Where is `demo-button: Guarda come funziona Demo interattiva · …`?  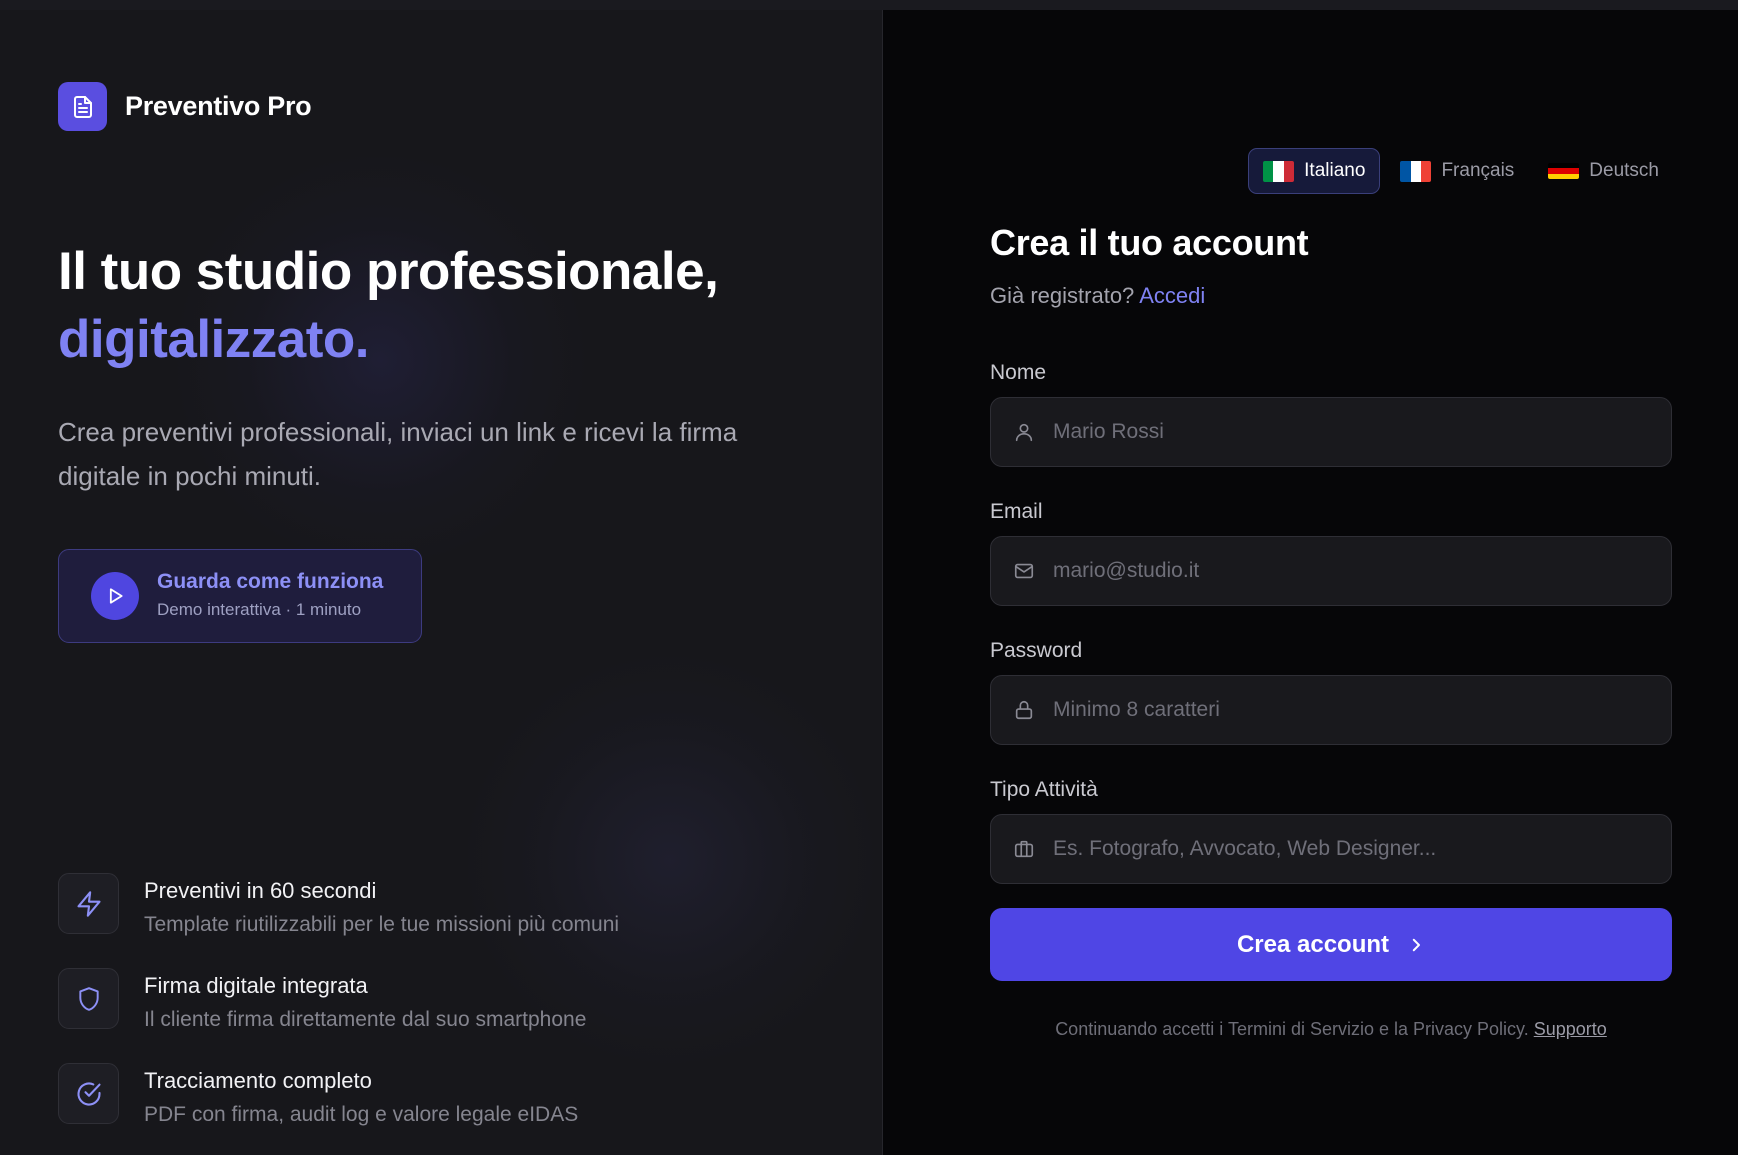
demo-button: Guarda come funziona Demo interattiva · … is located at coordinates (240, 596).